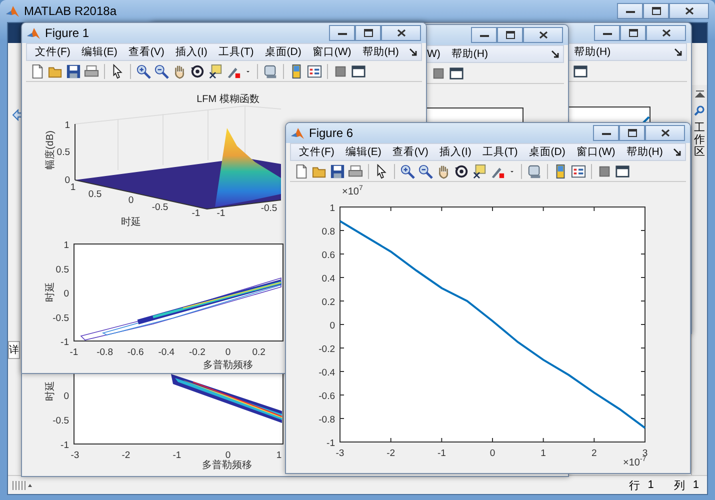  Describe the element at coordinates (135, 352) in the screenshot. I see `axis-tick-label: -0.6` at that location.